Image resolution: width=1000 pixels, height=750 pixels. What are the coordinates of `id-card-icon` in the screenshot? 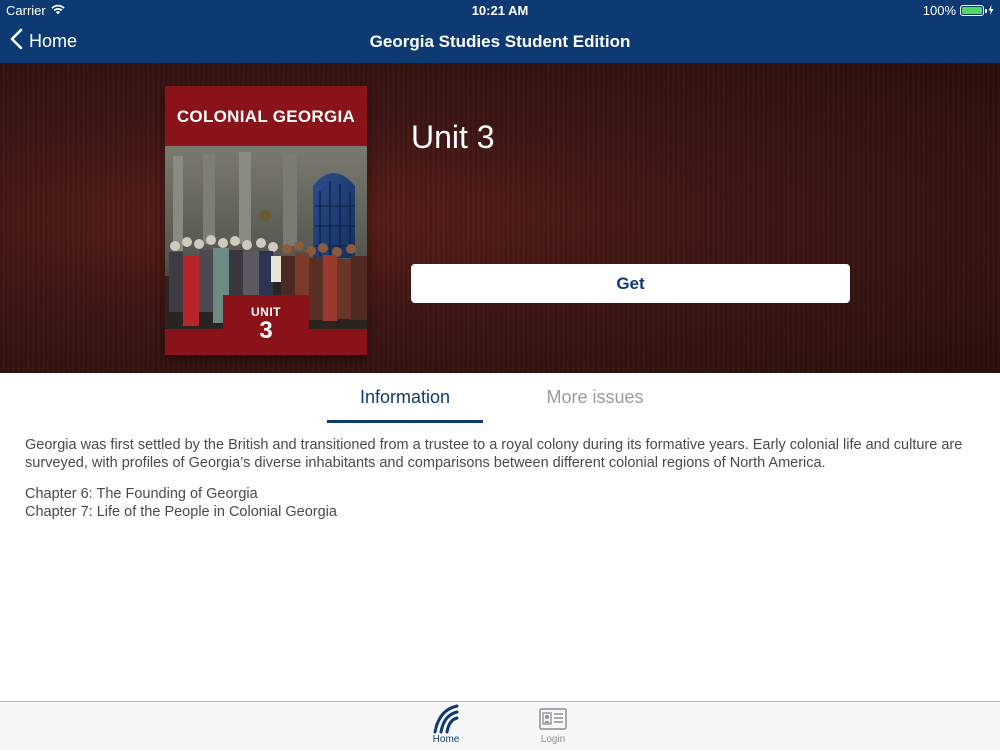 It's located at (553, 719).